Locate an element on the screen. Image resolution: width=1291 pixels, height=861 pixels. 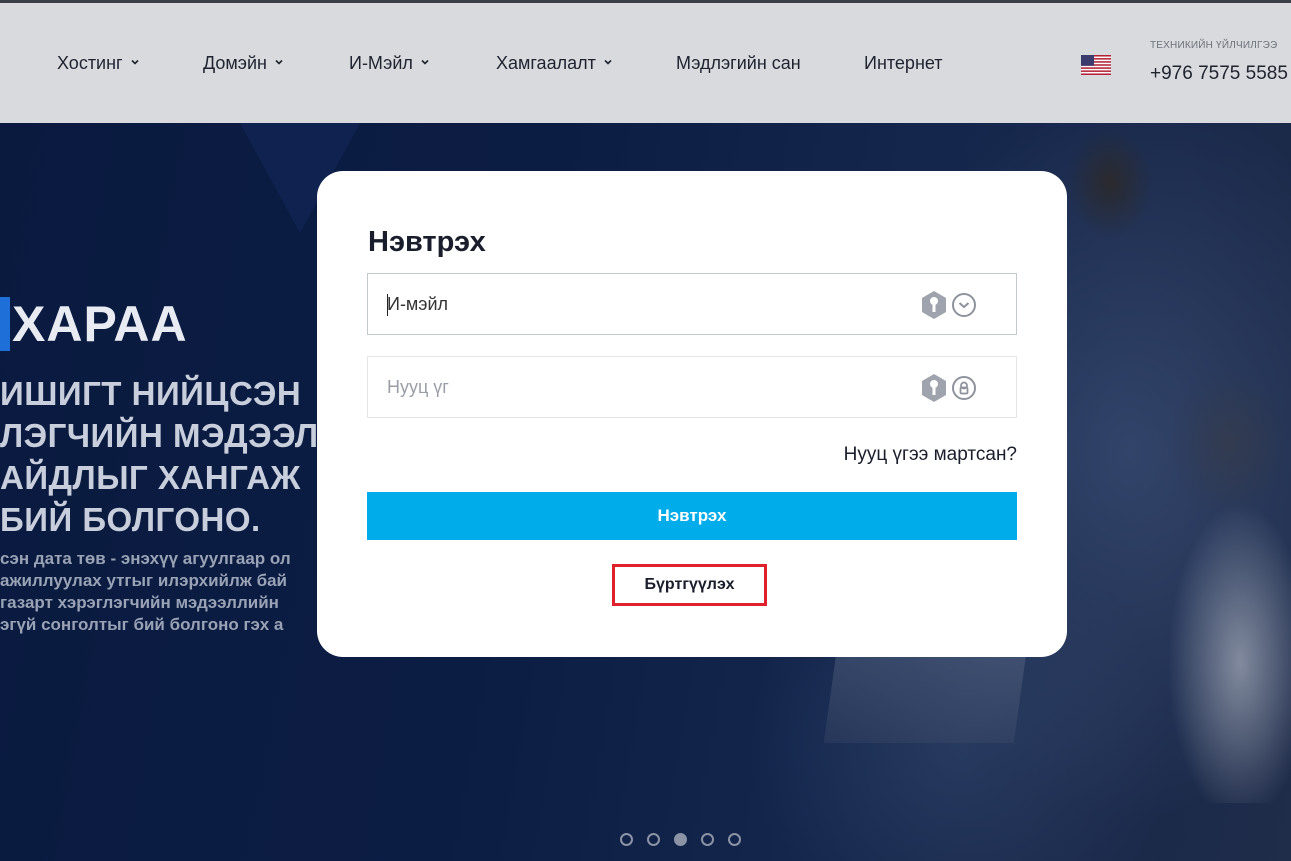
nav-internet-label: Интернет is located at coordinates (903, 63).